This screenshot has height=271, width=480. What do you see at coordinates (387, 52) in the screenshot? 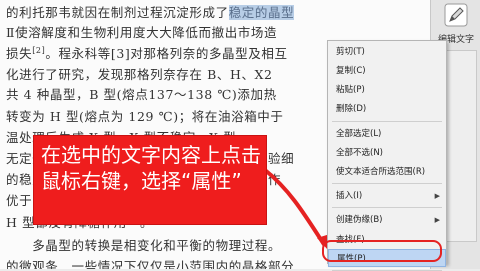
I see `menu-item: 剪切(T)` at bounding box center [387, 52].